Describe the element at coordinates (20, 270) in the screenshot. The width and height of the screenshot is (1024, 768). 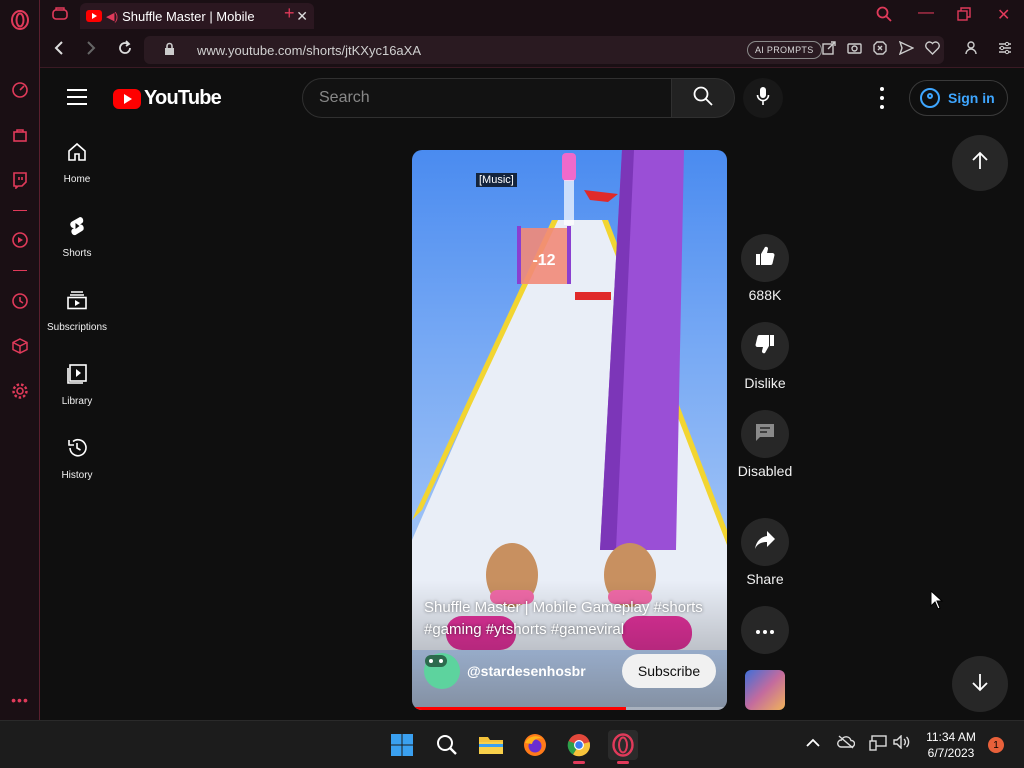
I see `sidebar-divider` at that location.